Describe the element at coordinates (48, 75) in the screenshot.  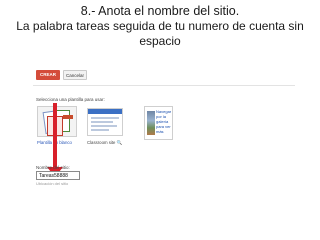
I see `create-button: CREAR` at that location.